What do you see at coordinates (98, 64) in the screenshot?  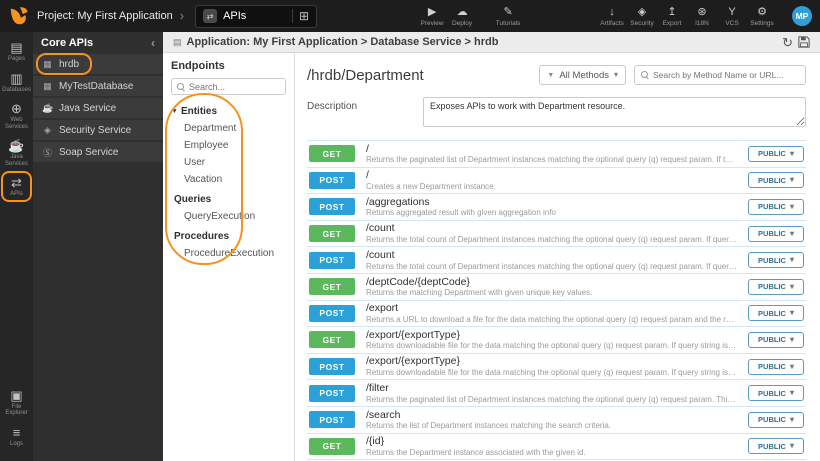 I see `core-api-item: ▦ hrdb` at bounding box center [98, 64].